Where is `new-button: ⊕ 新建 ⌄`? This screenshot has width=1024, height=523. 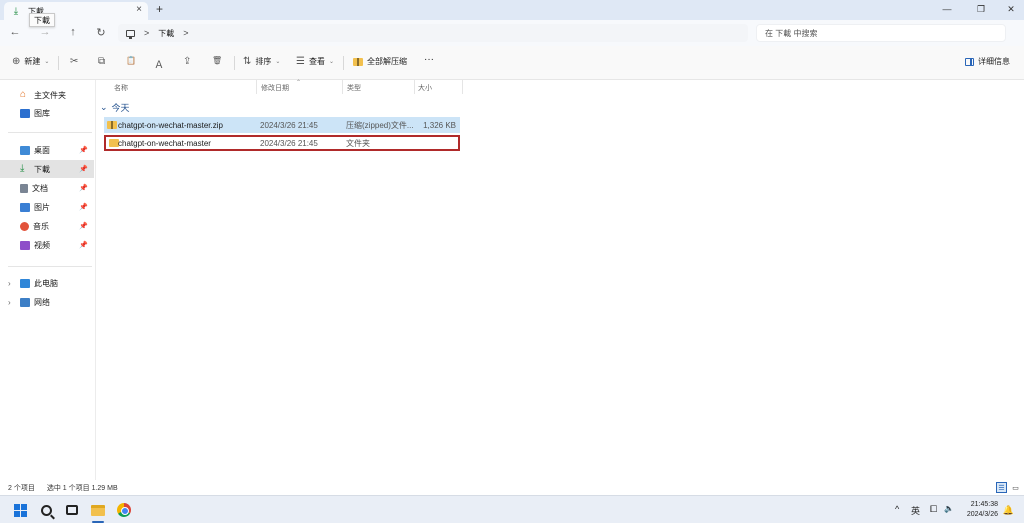
new-button: ⊕ 新建 ⌄ is located at coordinates (30, 61).